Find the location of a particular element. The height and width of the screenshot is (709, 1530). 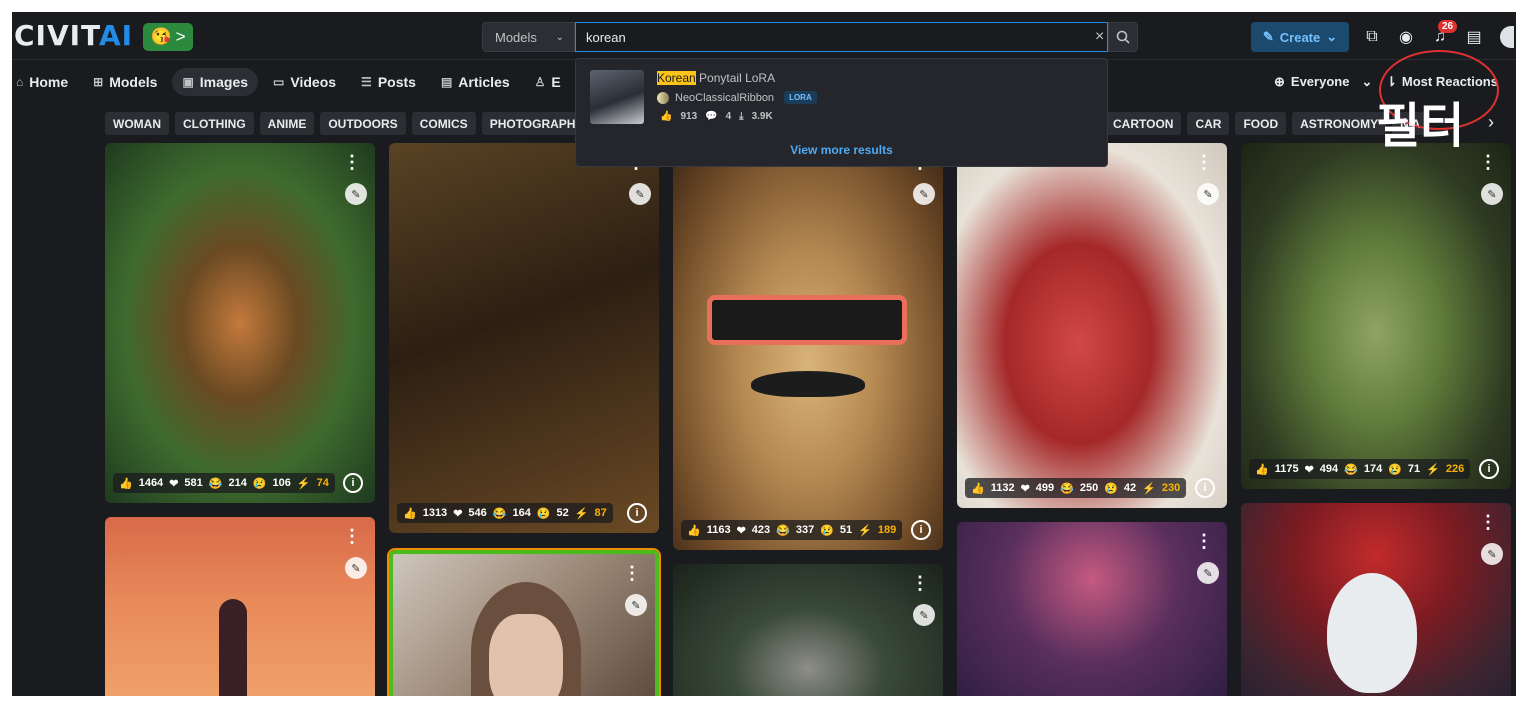

annotation-text: 필터 is located at coordinates (1420, 126).